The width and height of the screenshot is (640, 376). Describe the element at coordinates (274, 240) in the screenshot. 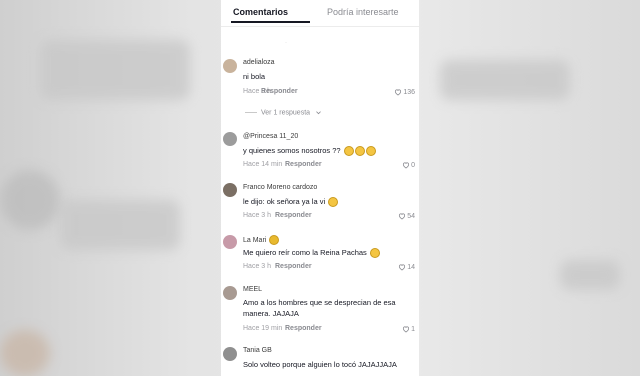

I see `bee-icon` at that location.